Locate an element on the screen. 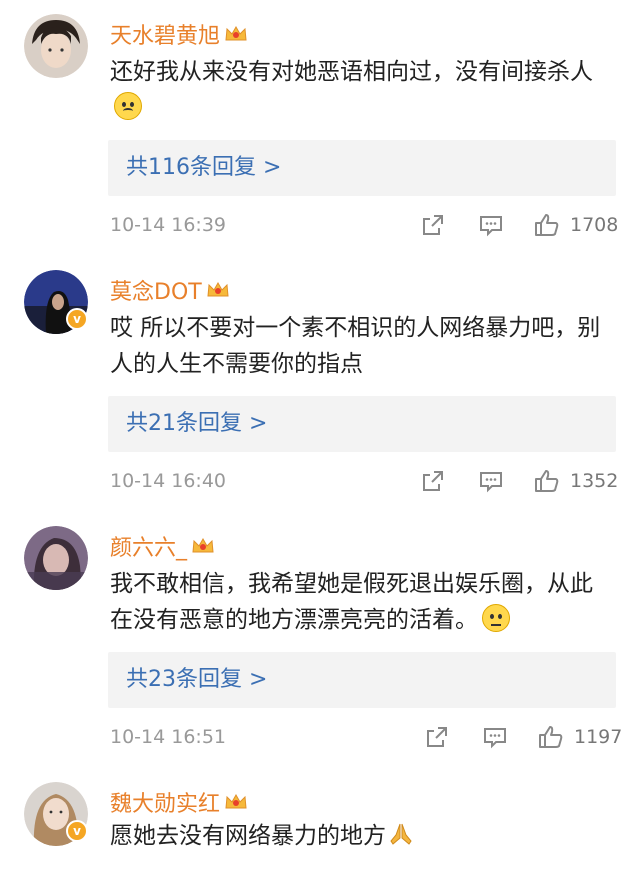 The width and height of the screenshot is (640, 871). like-count: 1352 is located at coordinates (594, 481).